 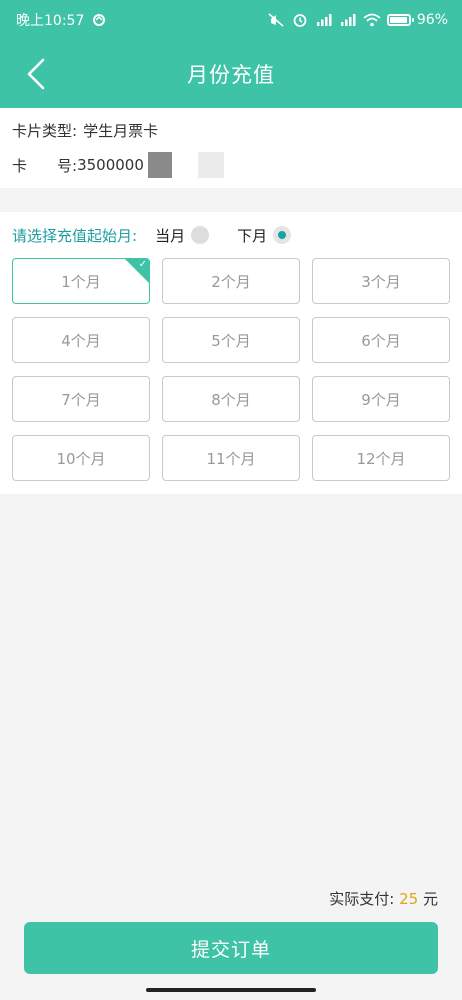 I want to click on month-option-8: 8个月, so click(x=231, y=399).